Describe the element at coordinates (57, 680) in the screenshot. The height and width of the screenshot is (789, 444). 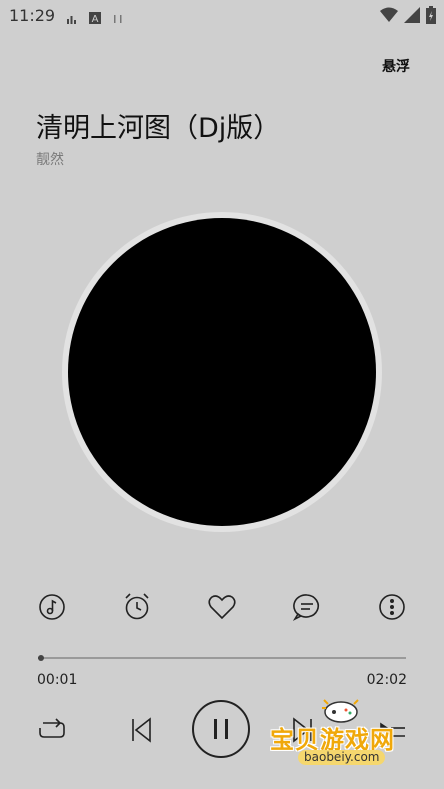
I see `time-current: 00:01` at that location.